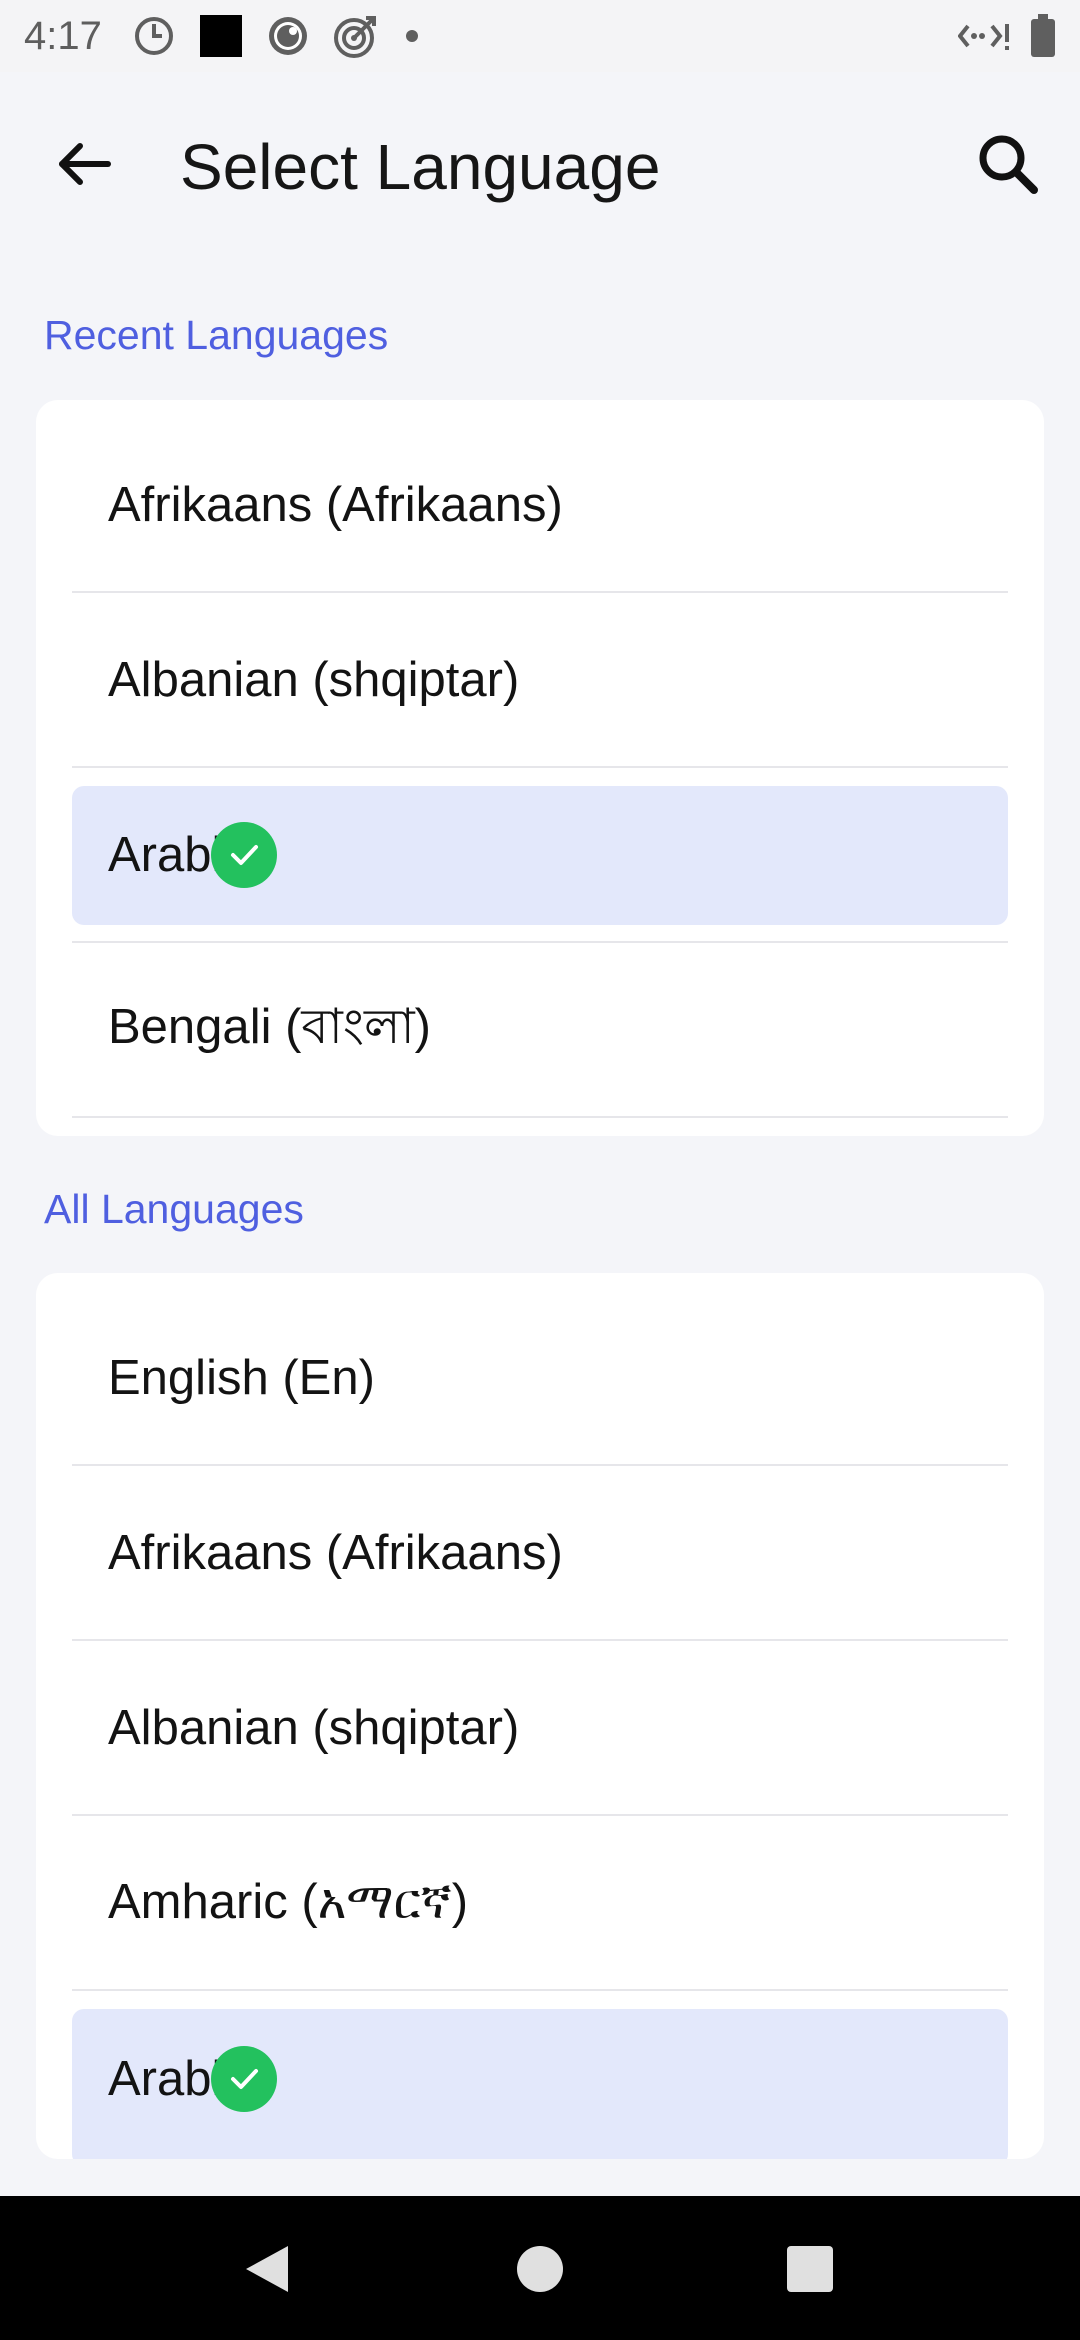 This screenshot has width=1080, height=2340. I want to click on target-icon, so click(356, 36).